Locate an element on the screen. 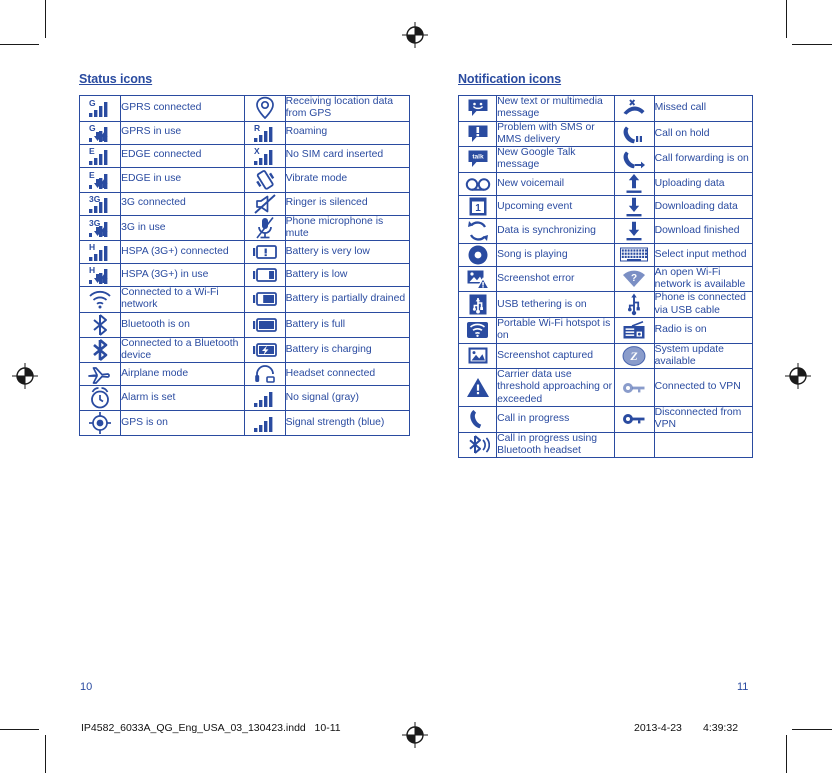 This screenshot has height=773, width=832. signal-strength-icon is located at coordinates (265, 423).